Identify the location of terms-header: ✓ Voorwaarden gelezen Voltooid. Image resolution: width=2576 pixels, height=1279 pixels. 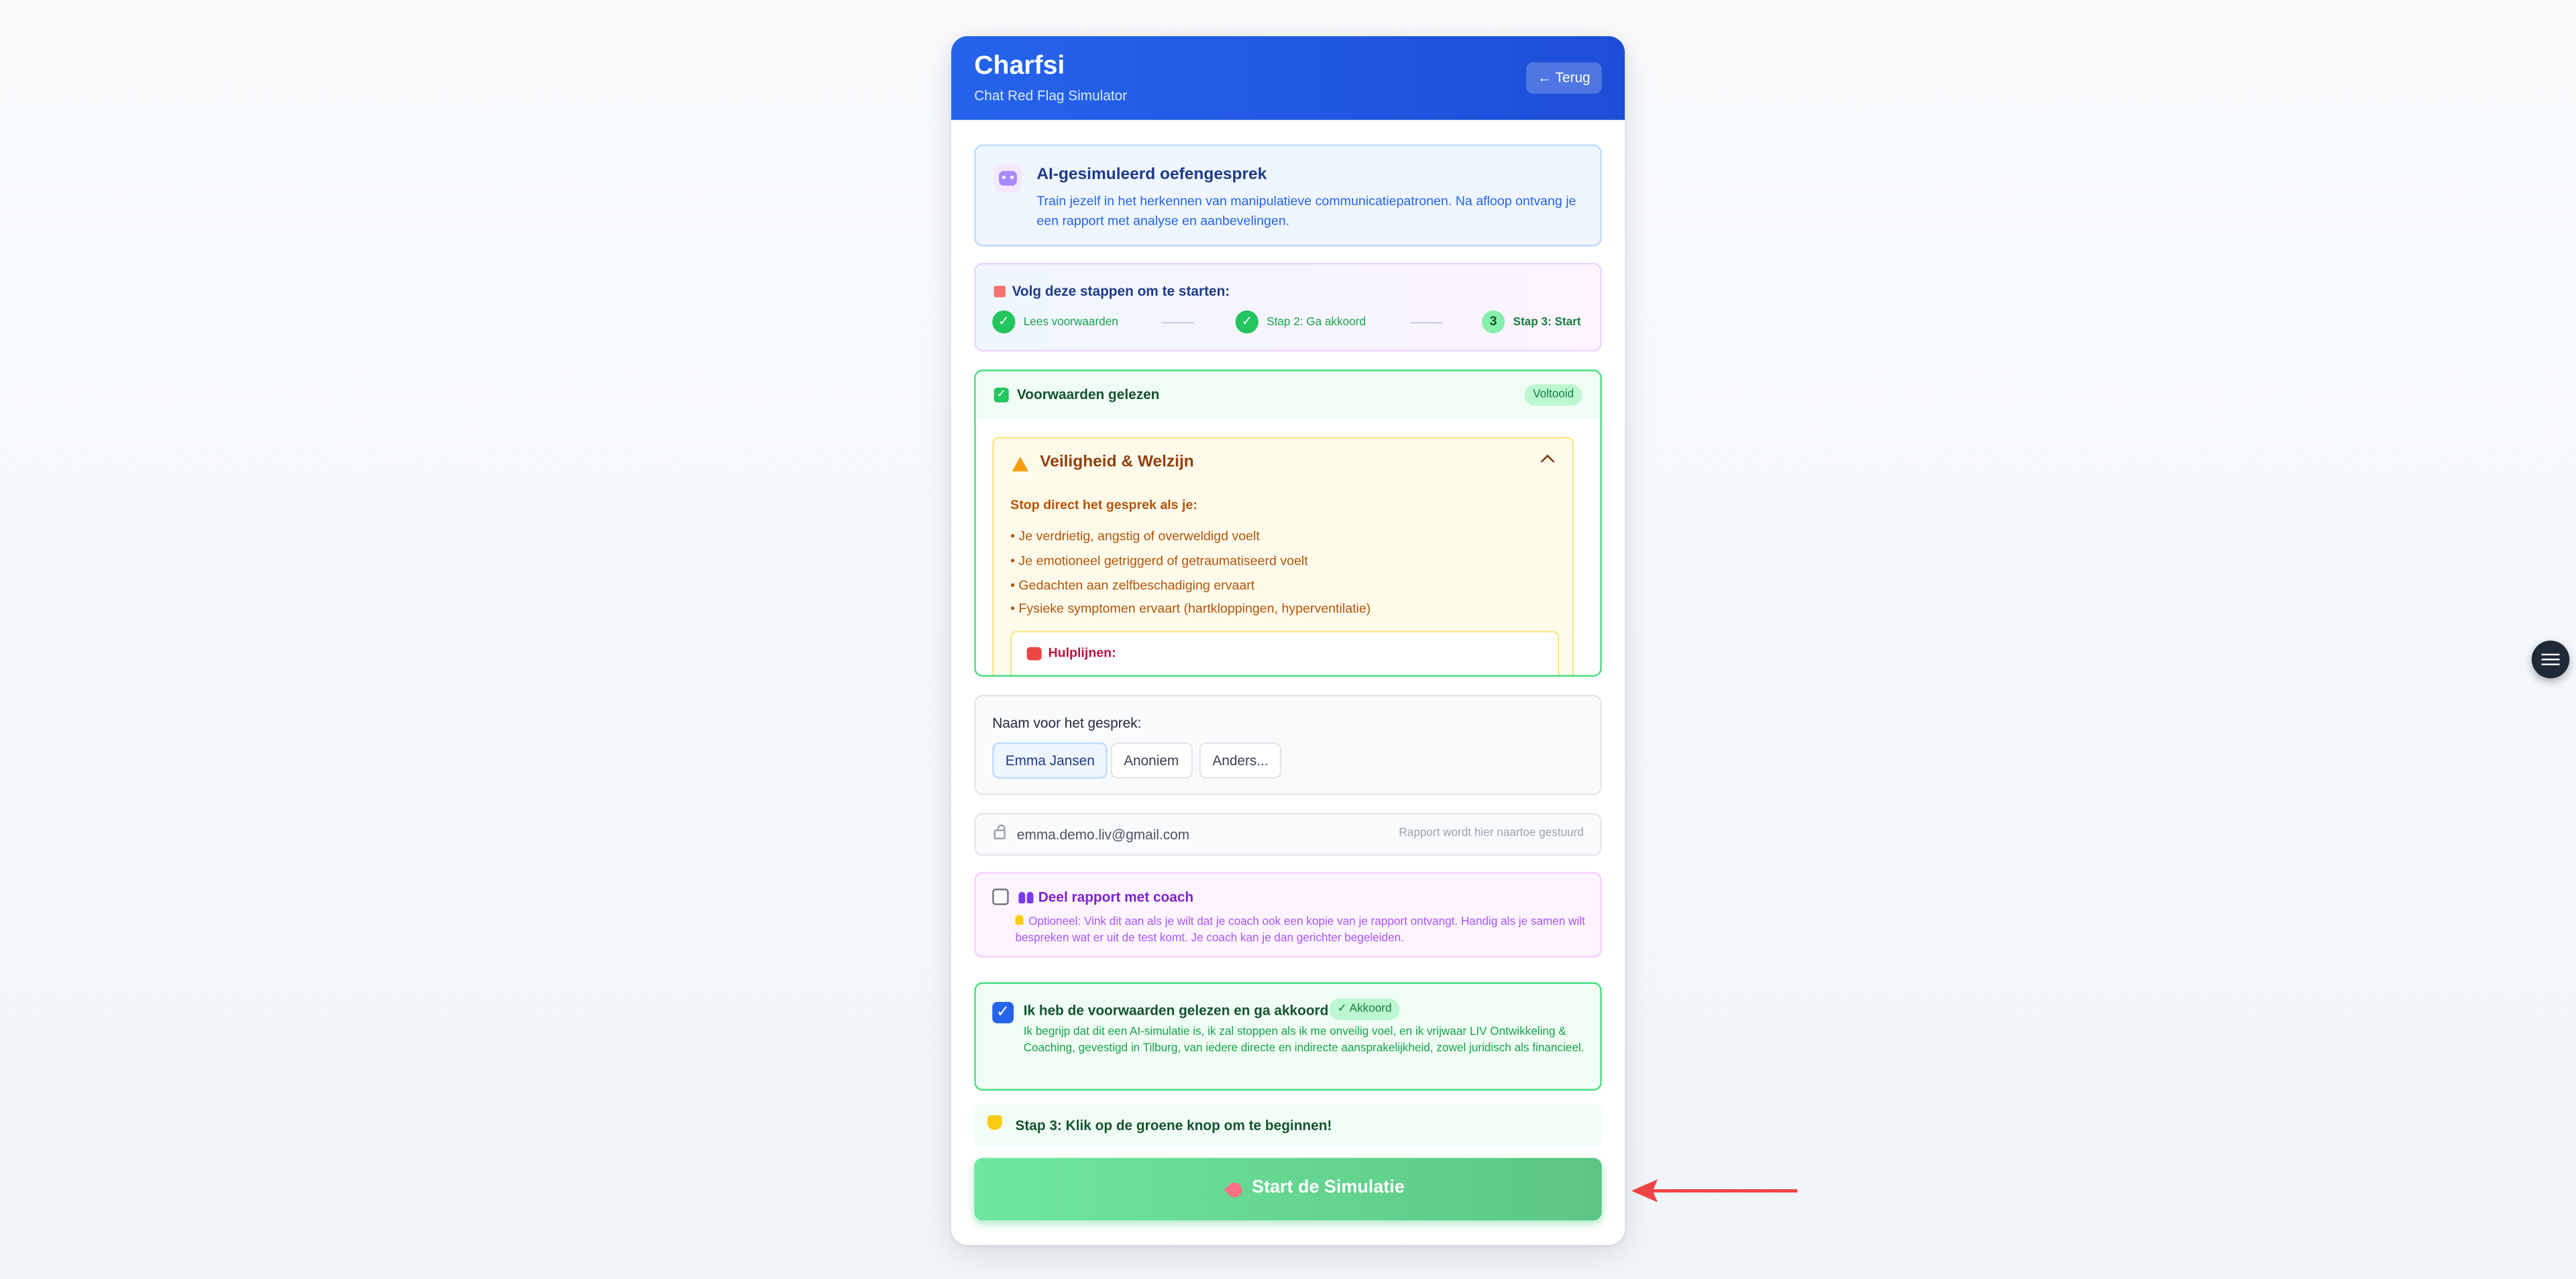
(1288, 395).